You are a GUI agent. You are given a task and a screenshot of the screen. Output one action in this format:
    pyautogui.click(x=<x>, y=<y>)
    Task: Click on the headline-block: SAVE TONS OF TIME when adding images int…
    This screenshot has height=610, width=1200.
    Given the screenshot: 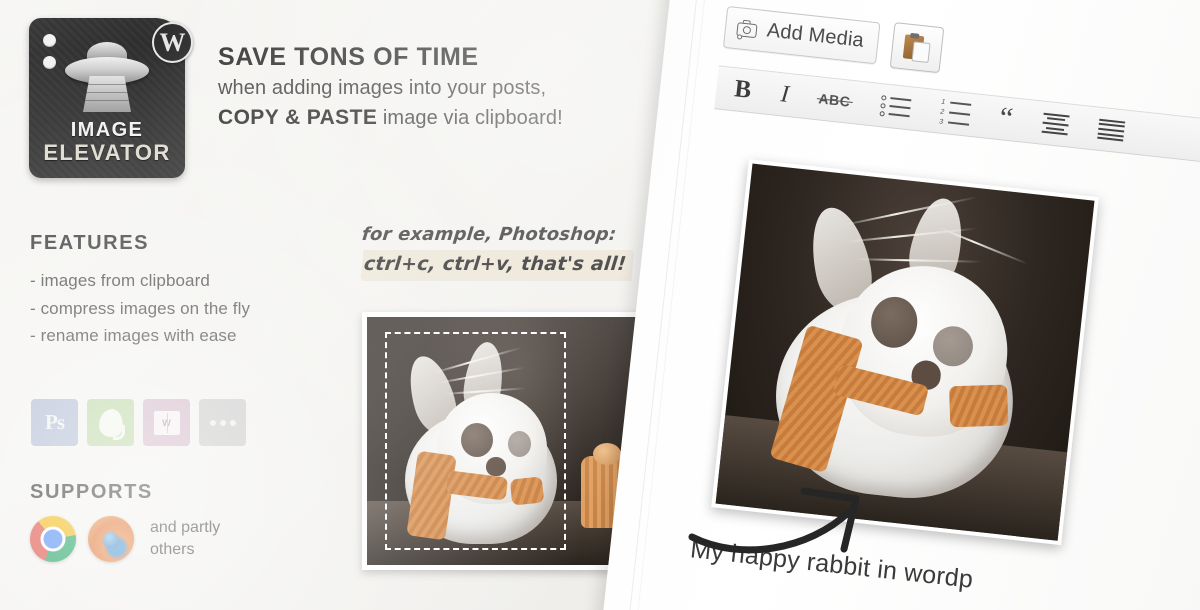 What is the action you would take?
    pyautogui.click(x=453, y=88)
    